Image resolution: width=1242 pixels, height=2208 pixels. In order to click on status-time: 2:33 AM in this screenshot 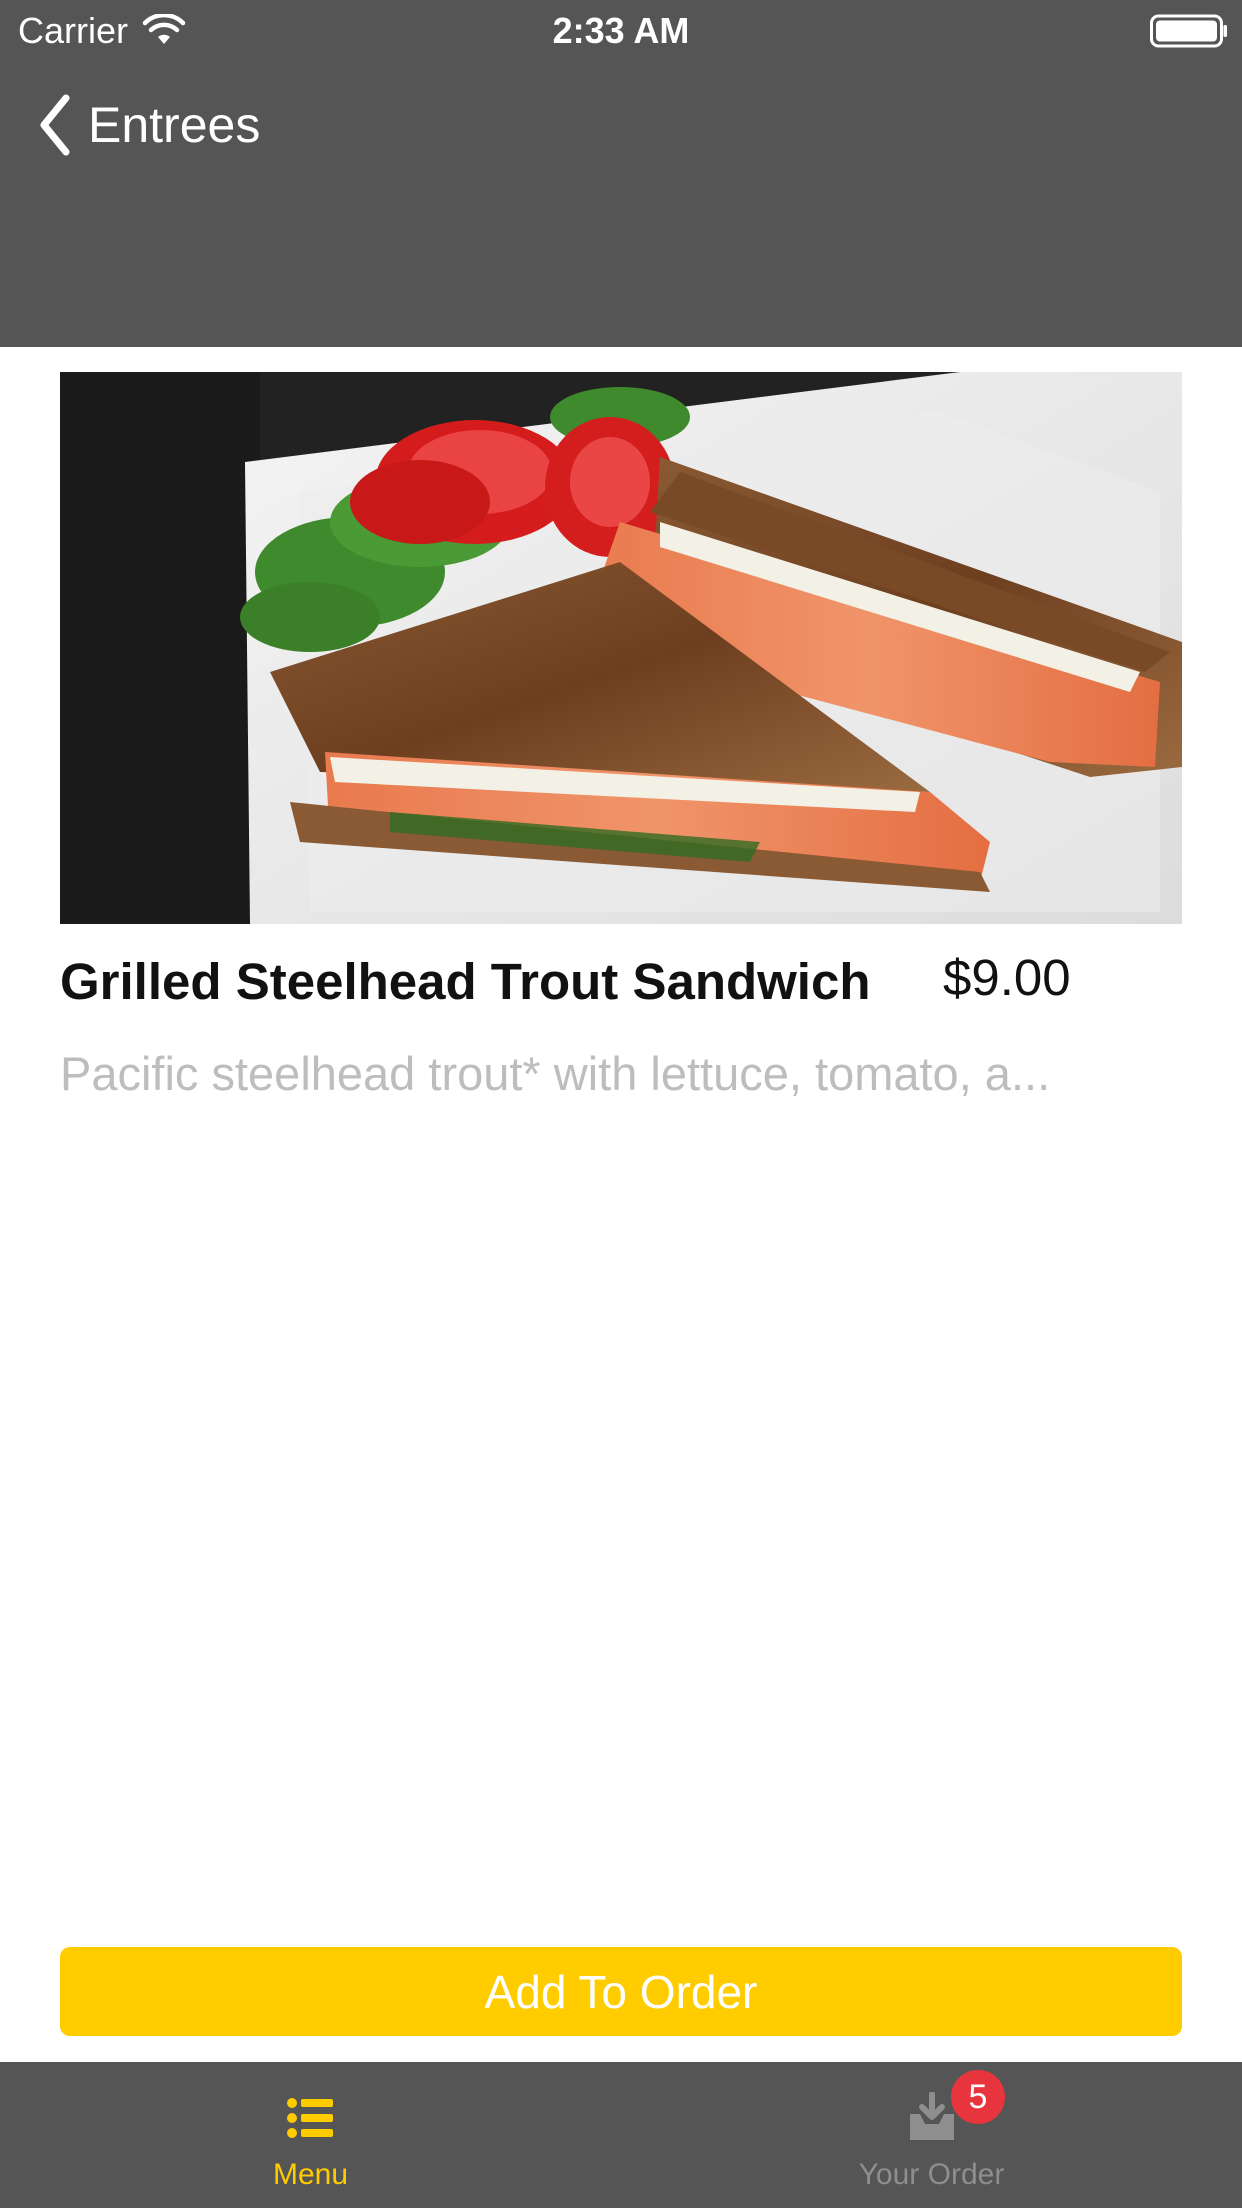, I will do `click(621, 30)`.